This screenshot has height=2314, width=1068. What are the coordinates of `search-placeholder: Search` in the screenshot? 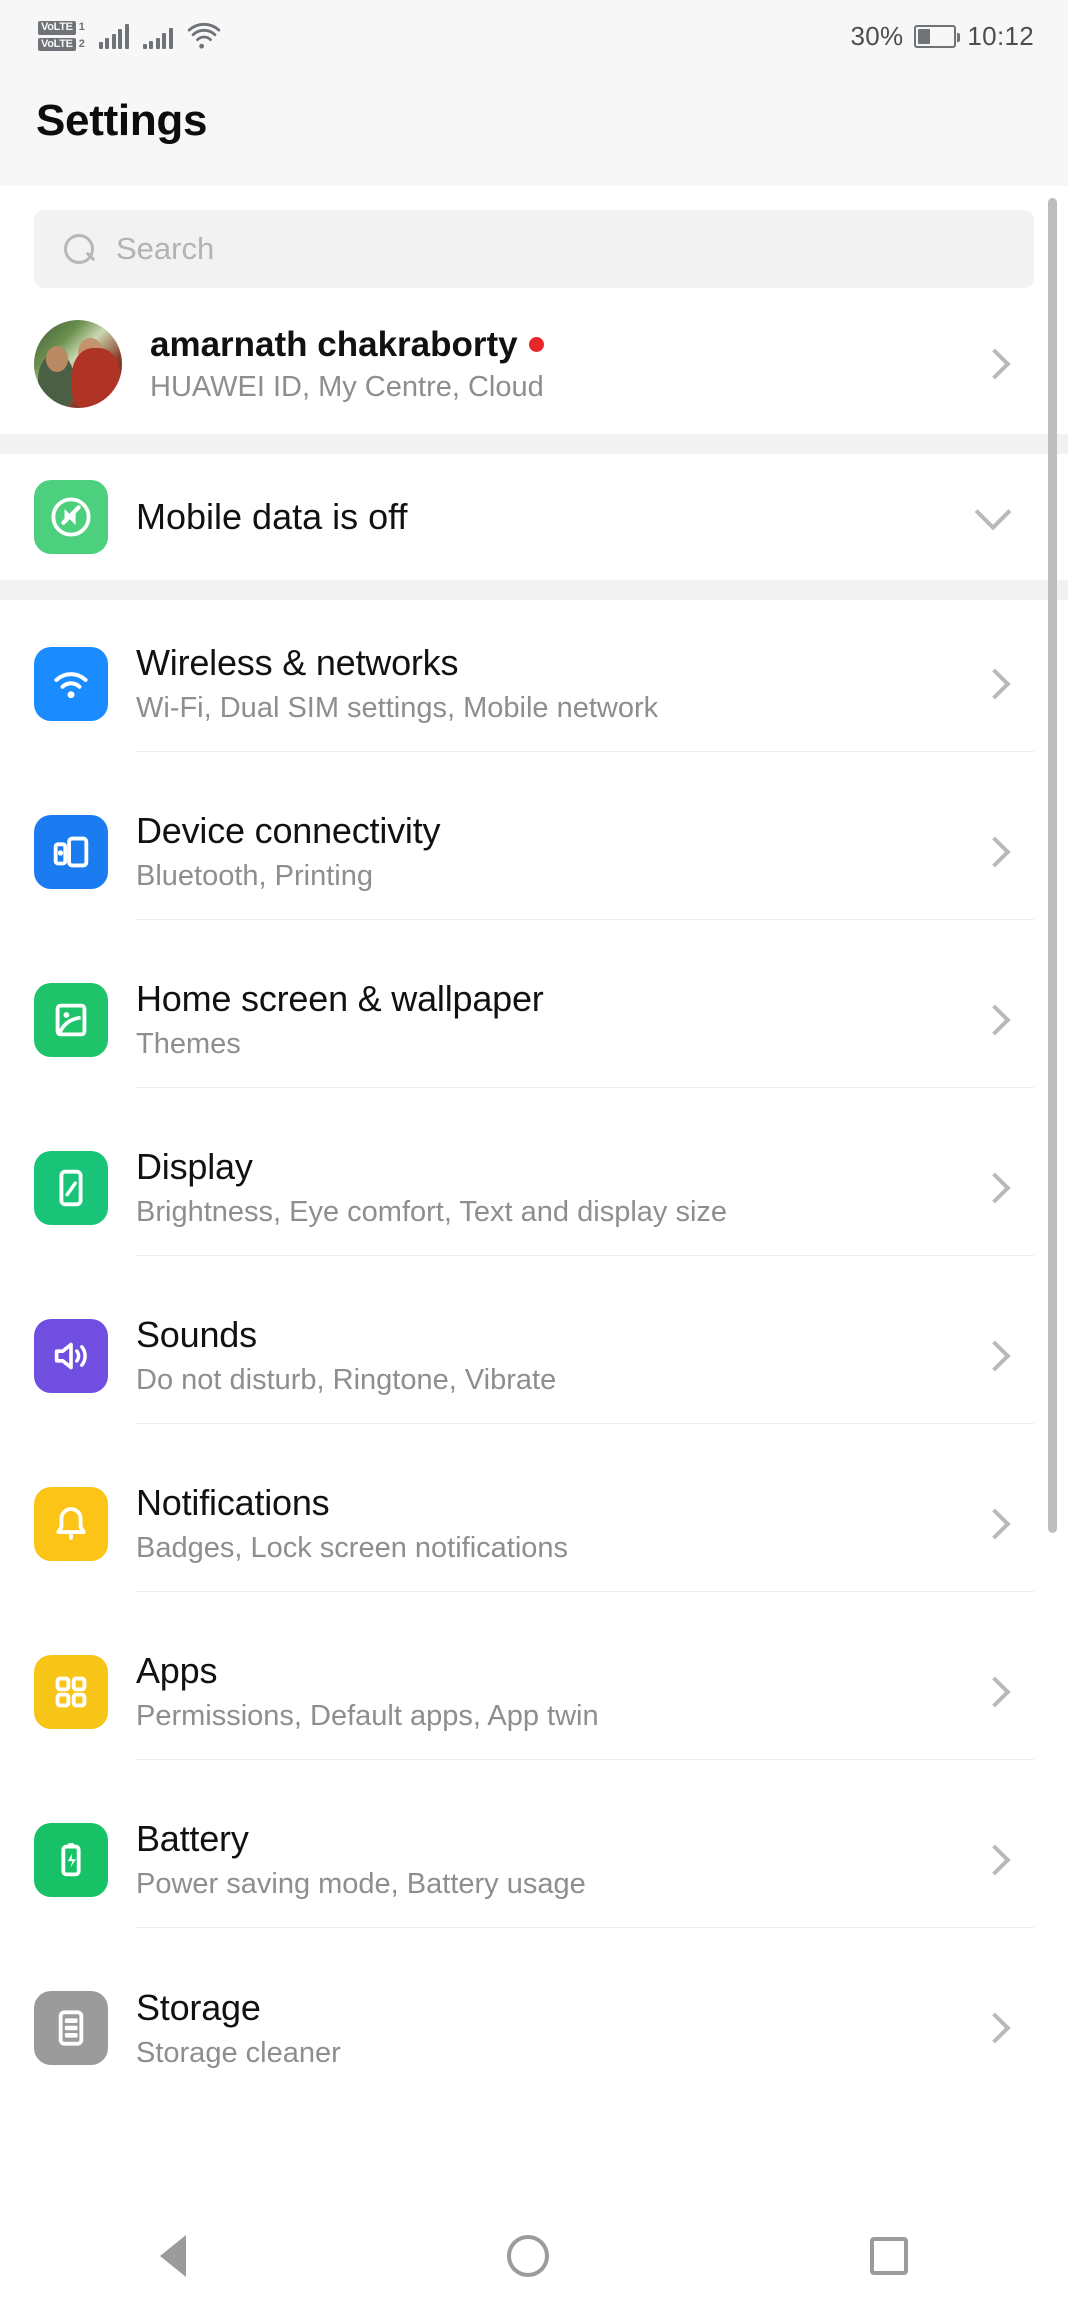 It's located at (165, 248).